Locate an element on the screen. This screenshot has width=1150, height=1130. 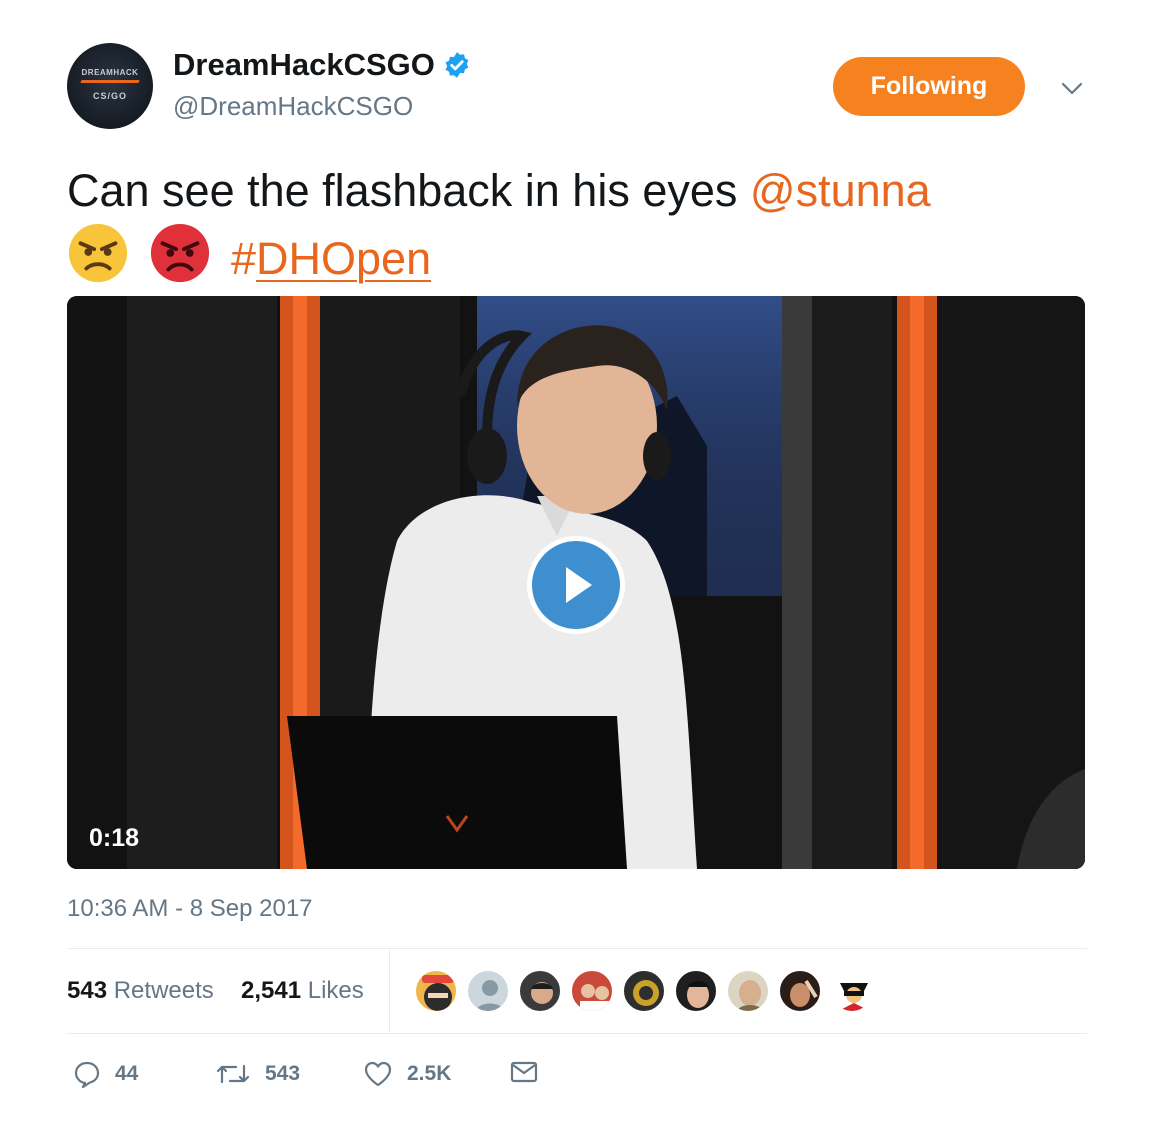
retweets-count: 543 is located at coordinates (87, 990).